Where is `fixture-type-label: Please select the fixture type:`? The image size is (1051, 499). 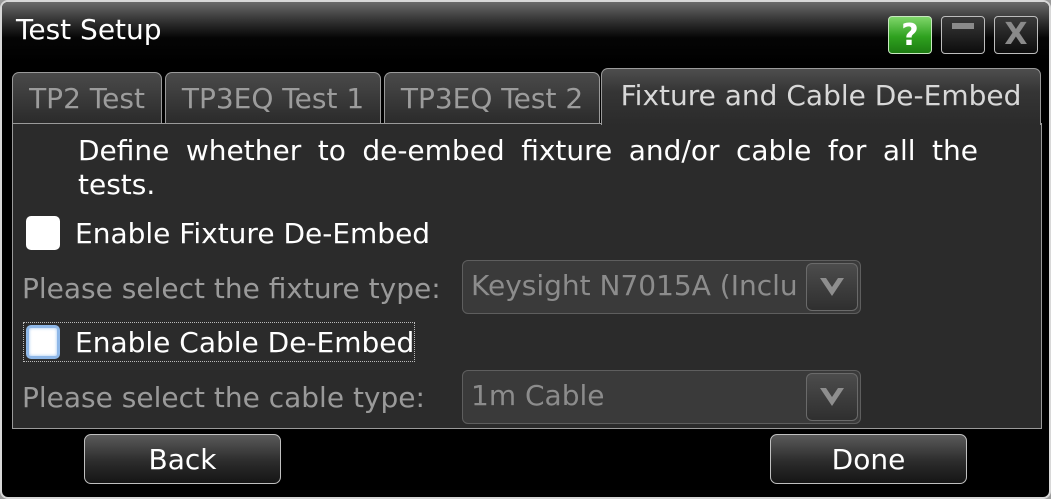
fixture-type-label: Please select the fixture type: is located at coordinates (231, 288).